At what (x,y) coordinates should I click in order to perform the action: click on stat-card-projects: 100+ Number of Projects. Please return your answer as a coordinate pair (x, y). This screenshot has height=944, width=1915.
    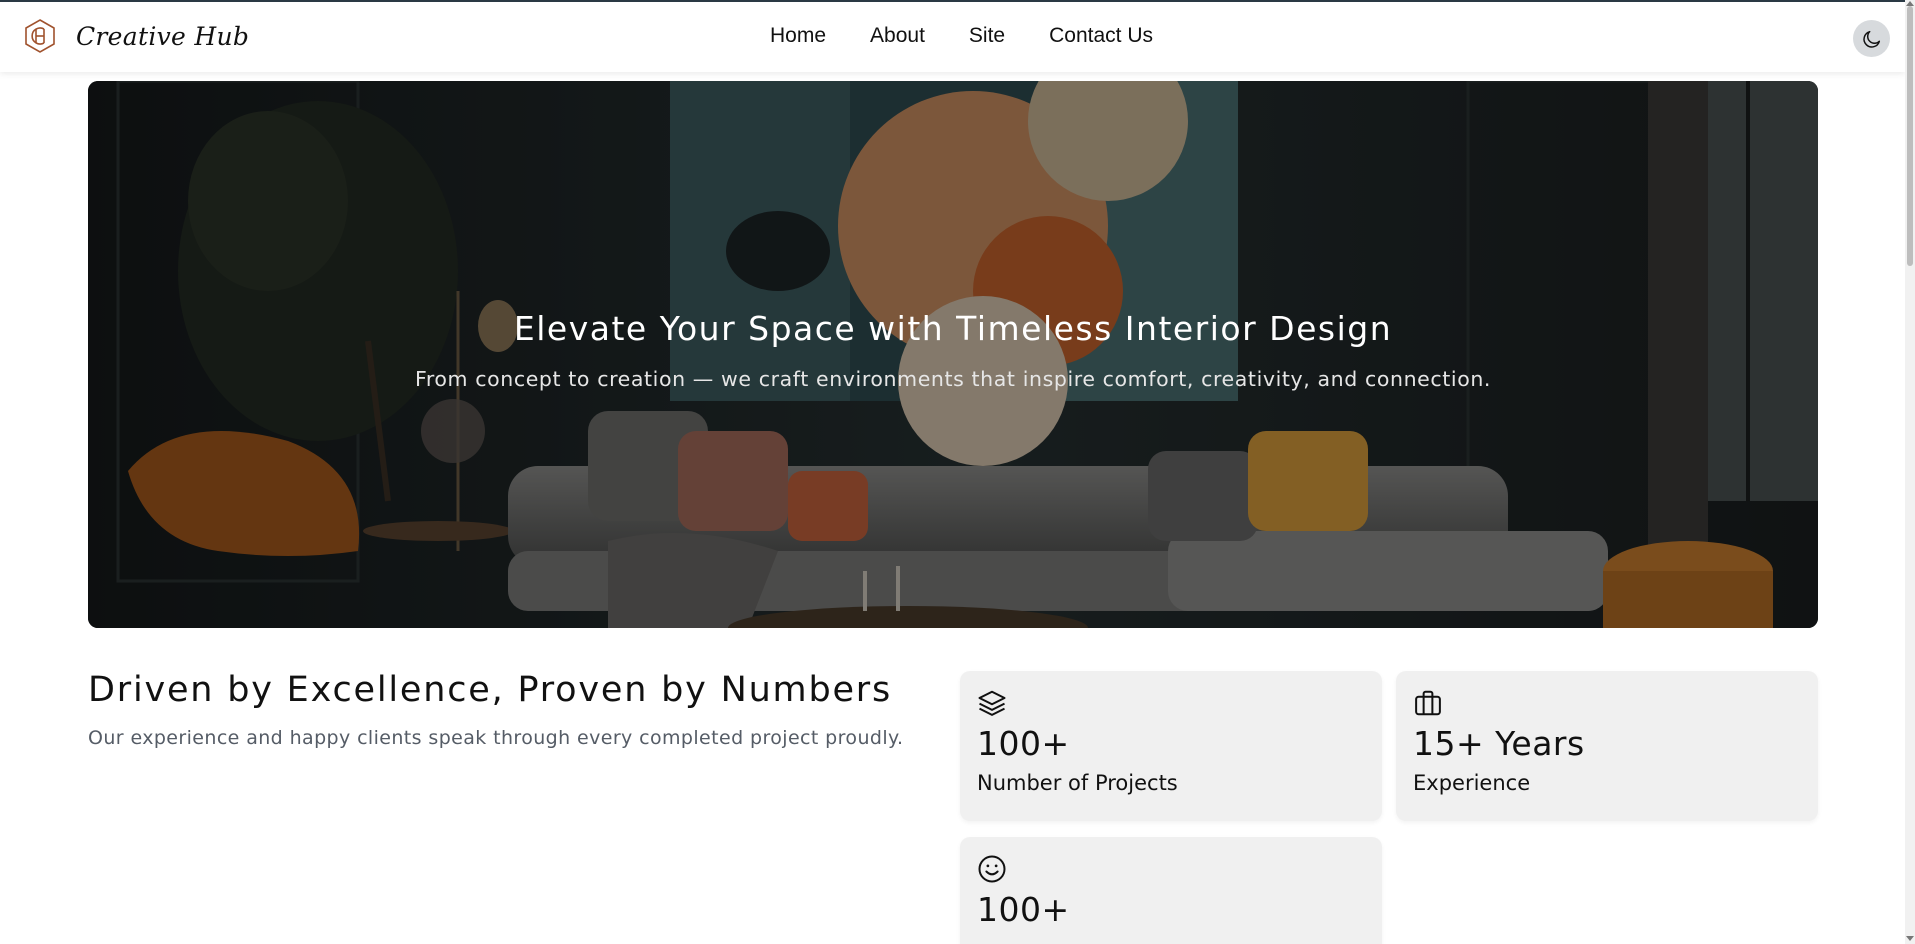
    Looking at the image, I should click on (1171, 746).